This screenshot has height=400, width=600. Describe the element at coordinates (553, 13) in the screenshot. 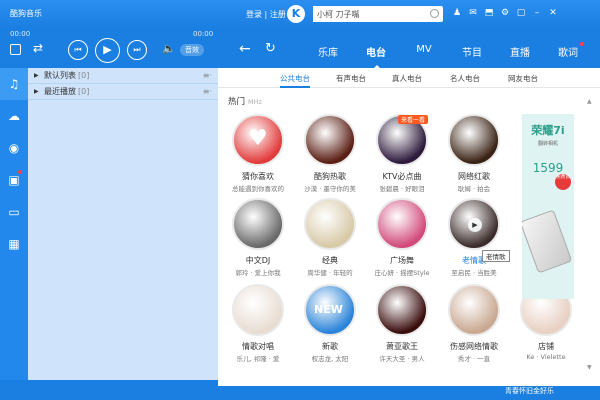

I see `close-icon: ✕` at that location.